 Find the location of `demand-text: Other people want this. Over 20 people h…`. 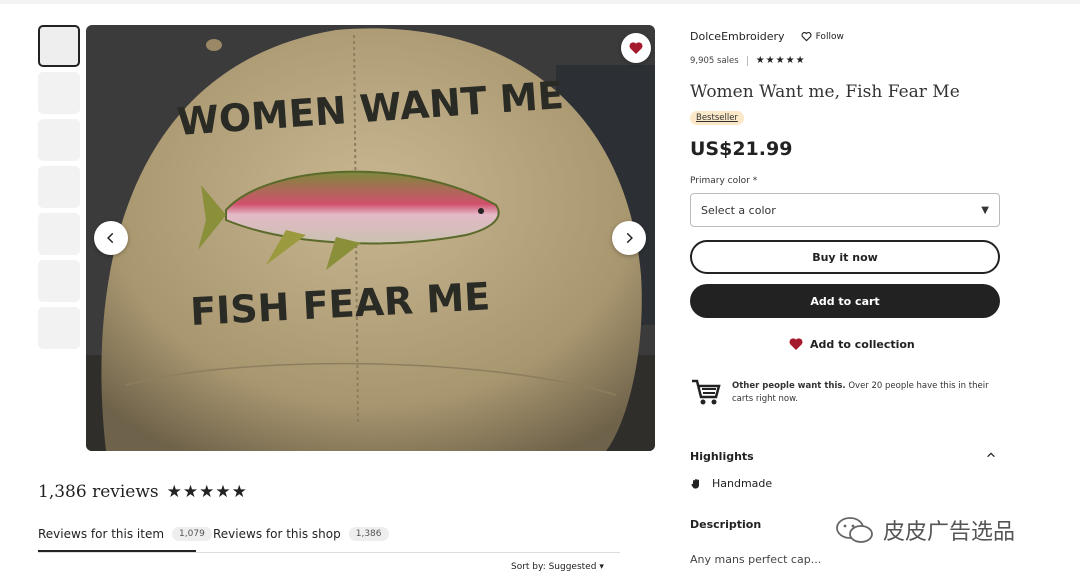

demand-text: Other people want this. Over 20 people h… is located at coordinates (862, 393).